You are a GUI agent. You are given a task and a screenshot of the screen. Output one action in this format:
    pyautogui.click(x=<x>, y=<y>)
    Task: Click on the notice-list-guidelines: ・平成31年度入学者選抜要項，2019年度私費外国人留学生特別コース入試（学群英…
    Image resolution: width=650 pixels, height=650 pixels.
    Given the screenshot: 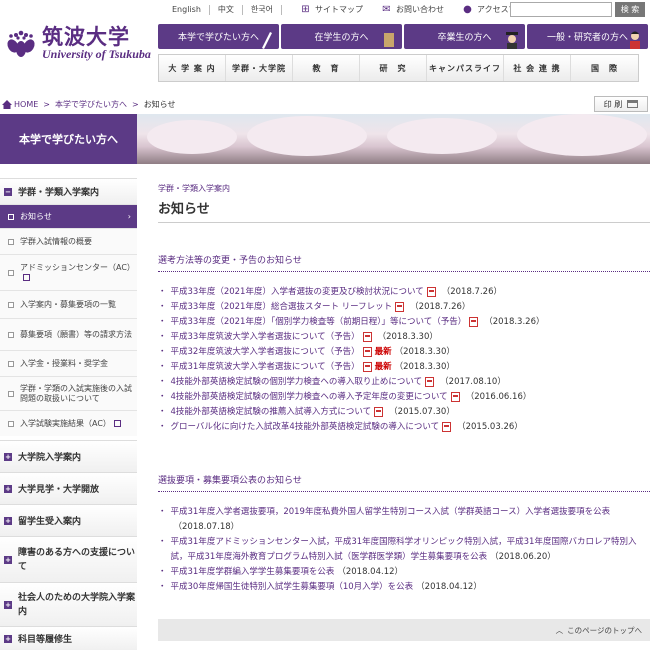 What is the action you would take?
    pyautogui.click(x=404, y=550)
    